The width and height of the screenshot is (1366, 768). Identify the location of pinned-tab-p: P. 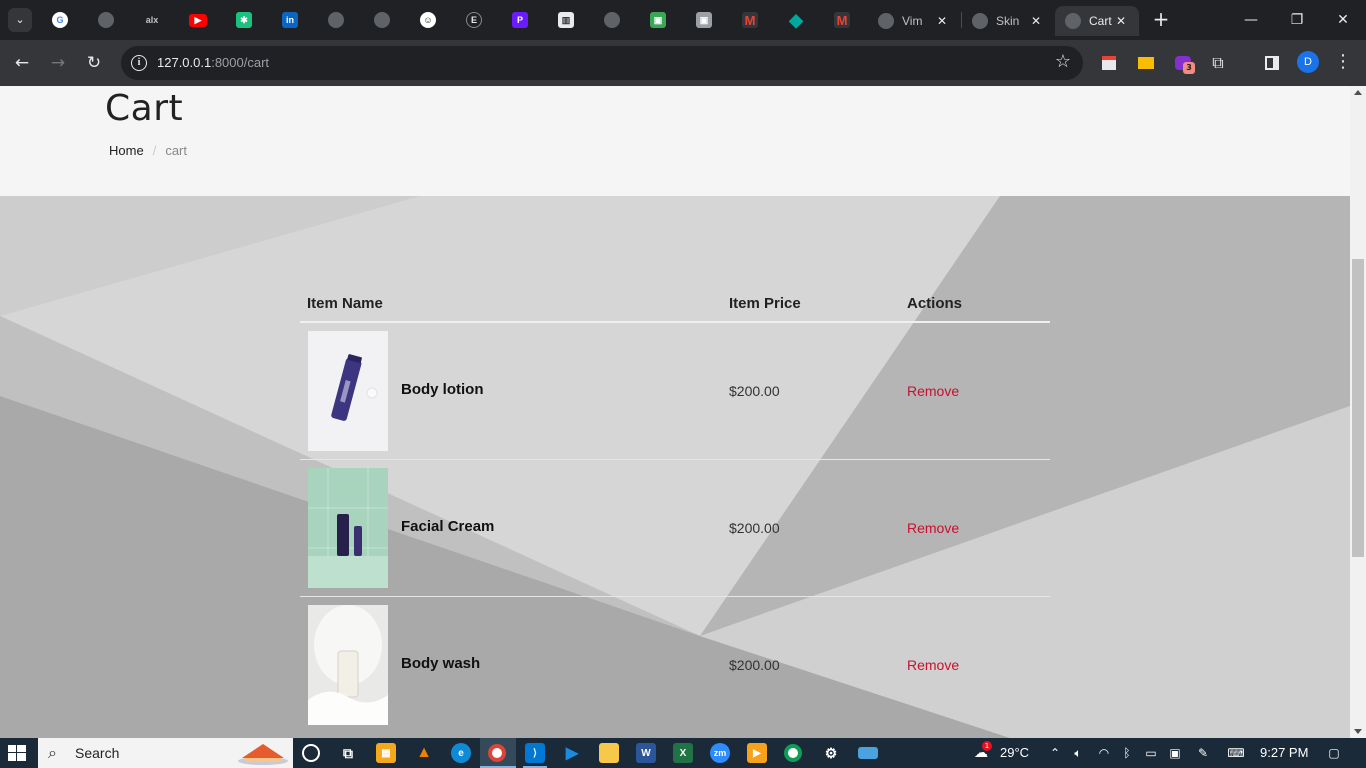
(520, 20).